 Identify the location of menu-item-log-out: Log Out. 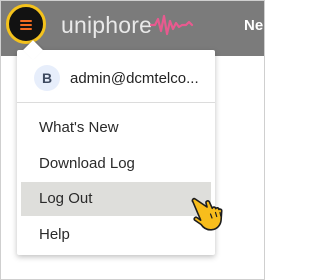
(116, 199).